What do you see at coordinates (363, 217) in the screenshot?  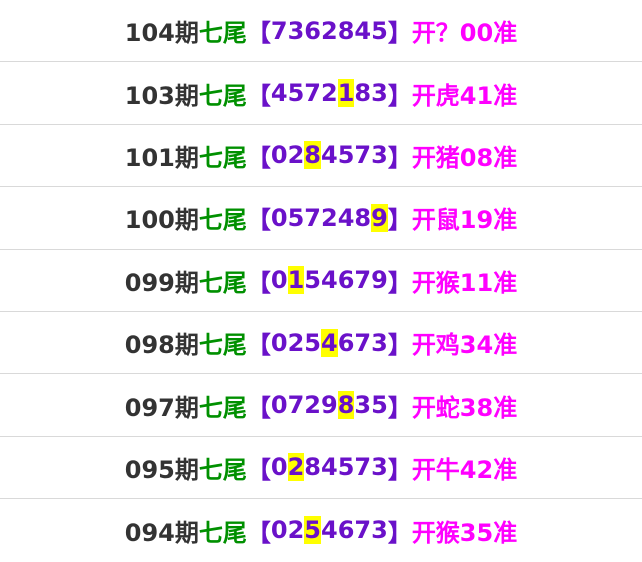 I see `digit: 8` at bounding box center [363, 217].